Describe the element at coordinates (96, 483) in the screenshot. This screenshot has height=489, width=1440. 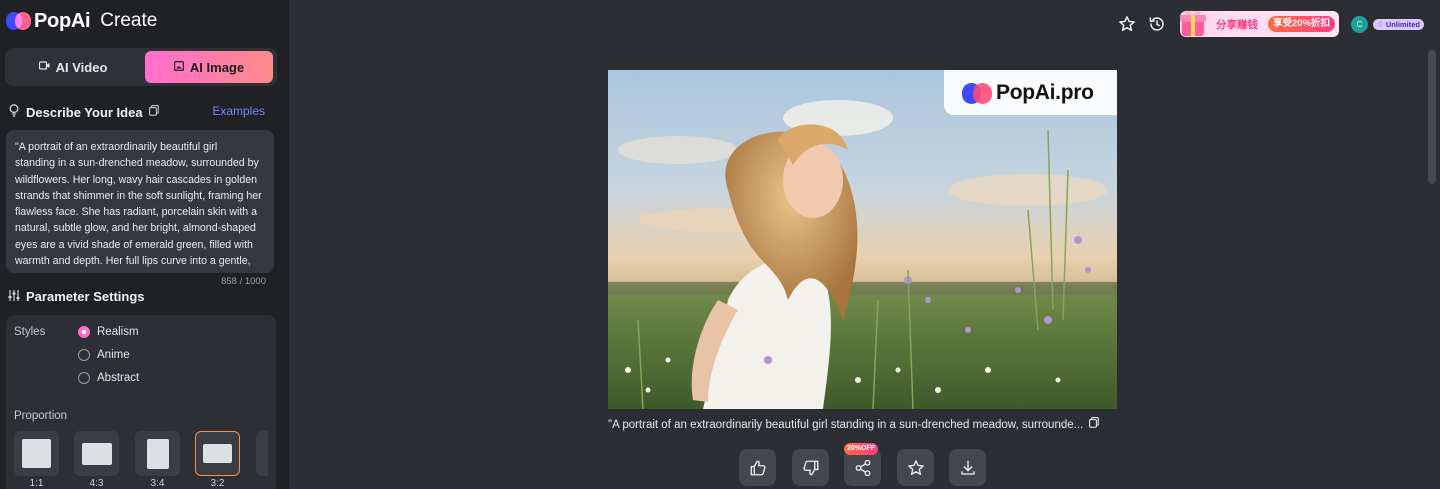
I see `proportion-label-4-3: 4:3` at that location.